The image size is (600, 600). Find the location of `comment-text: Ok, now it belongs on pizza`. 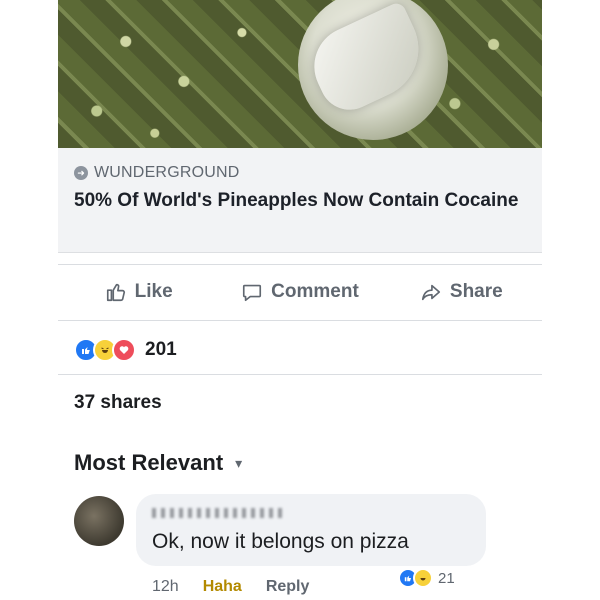

comment-text: Ok, now it belongs on pizza is located at coordinates (280, 541).